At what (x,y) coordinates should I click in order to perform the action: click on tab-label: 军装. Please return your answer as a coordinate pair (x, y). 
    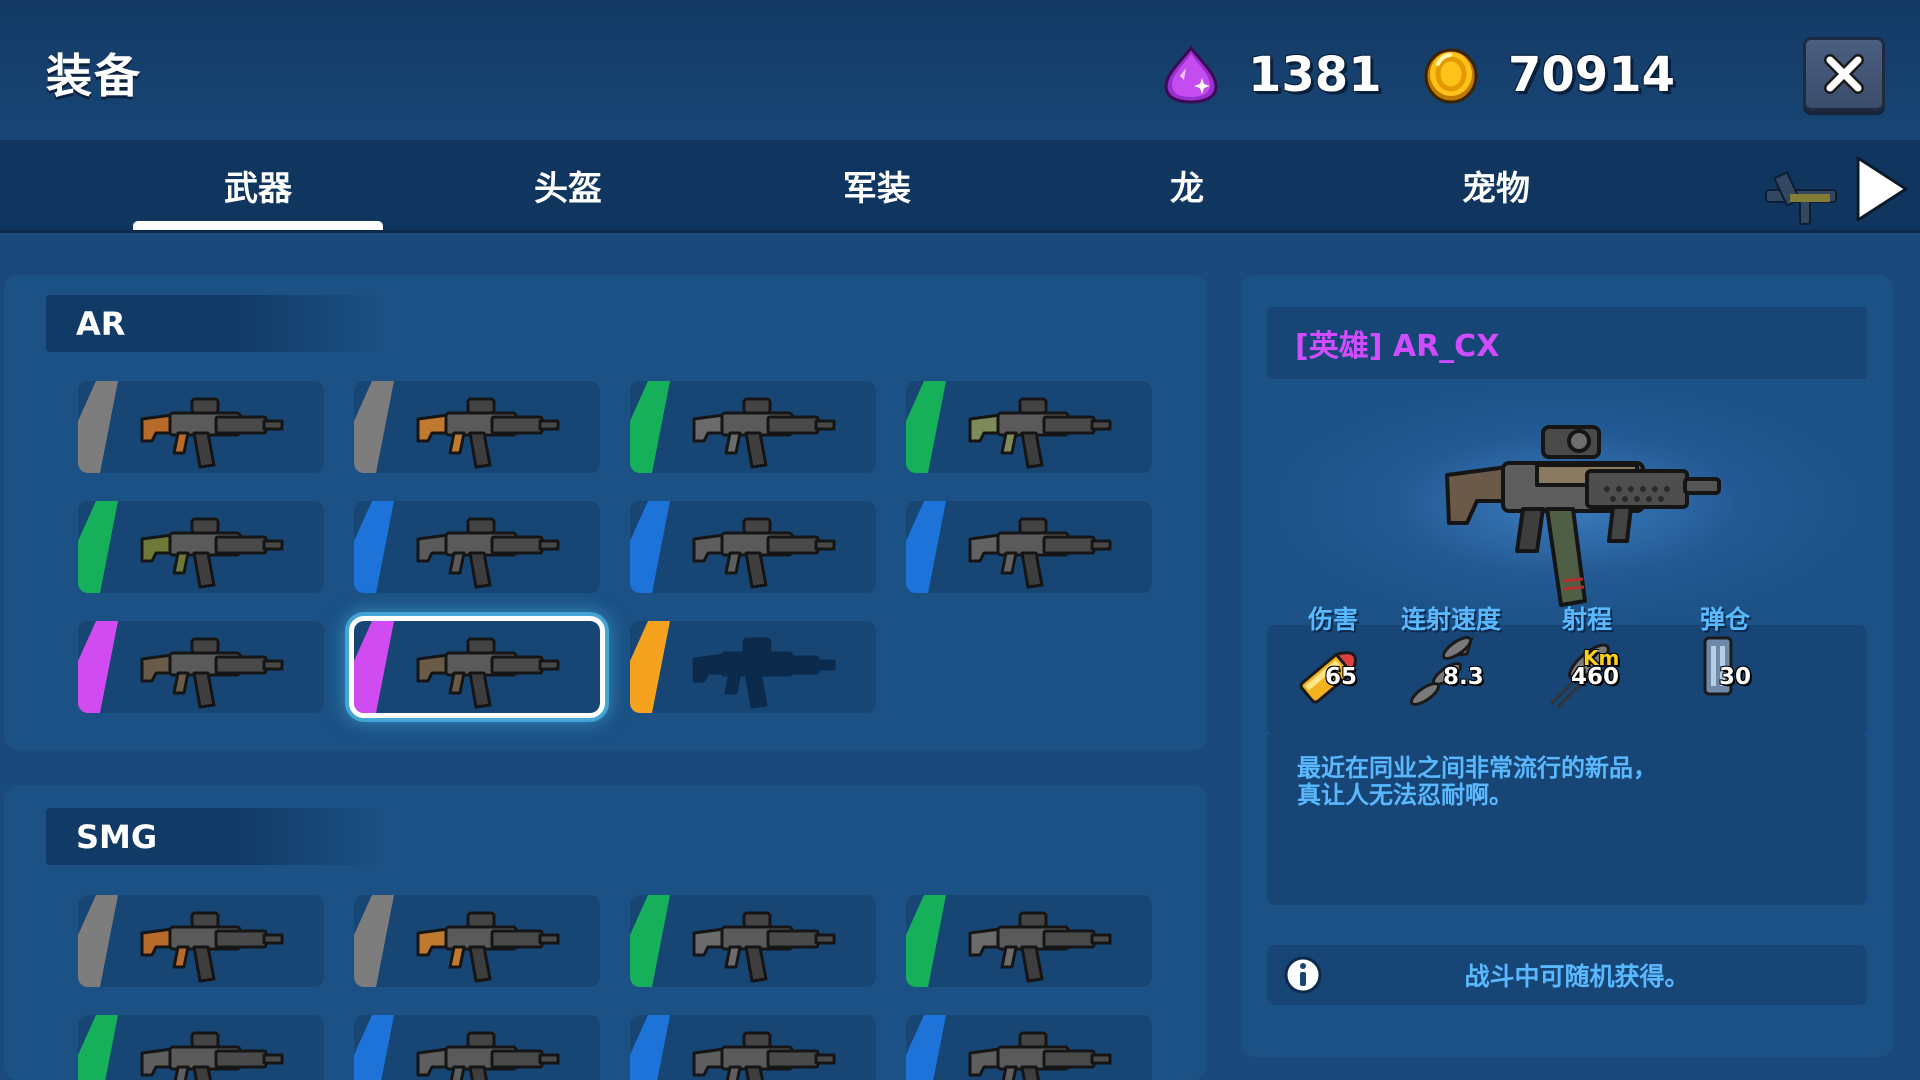
    Looking at the image, I should click on (877, 188).